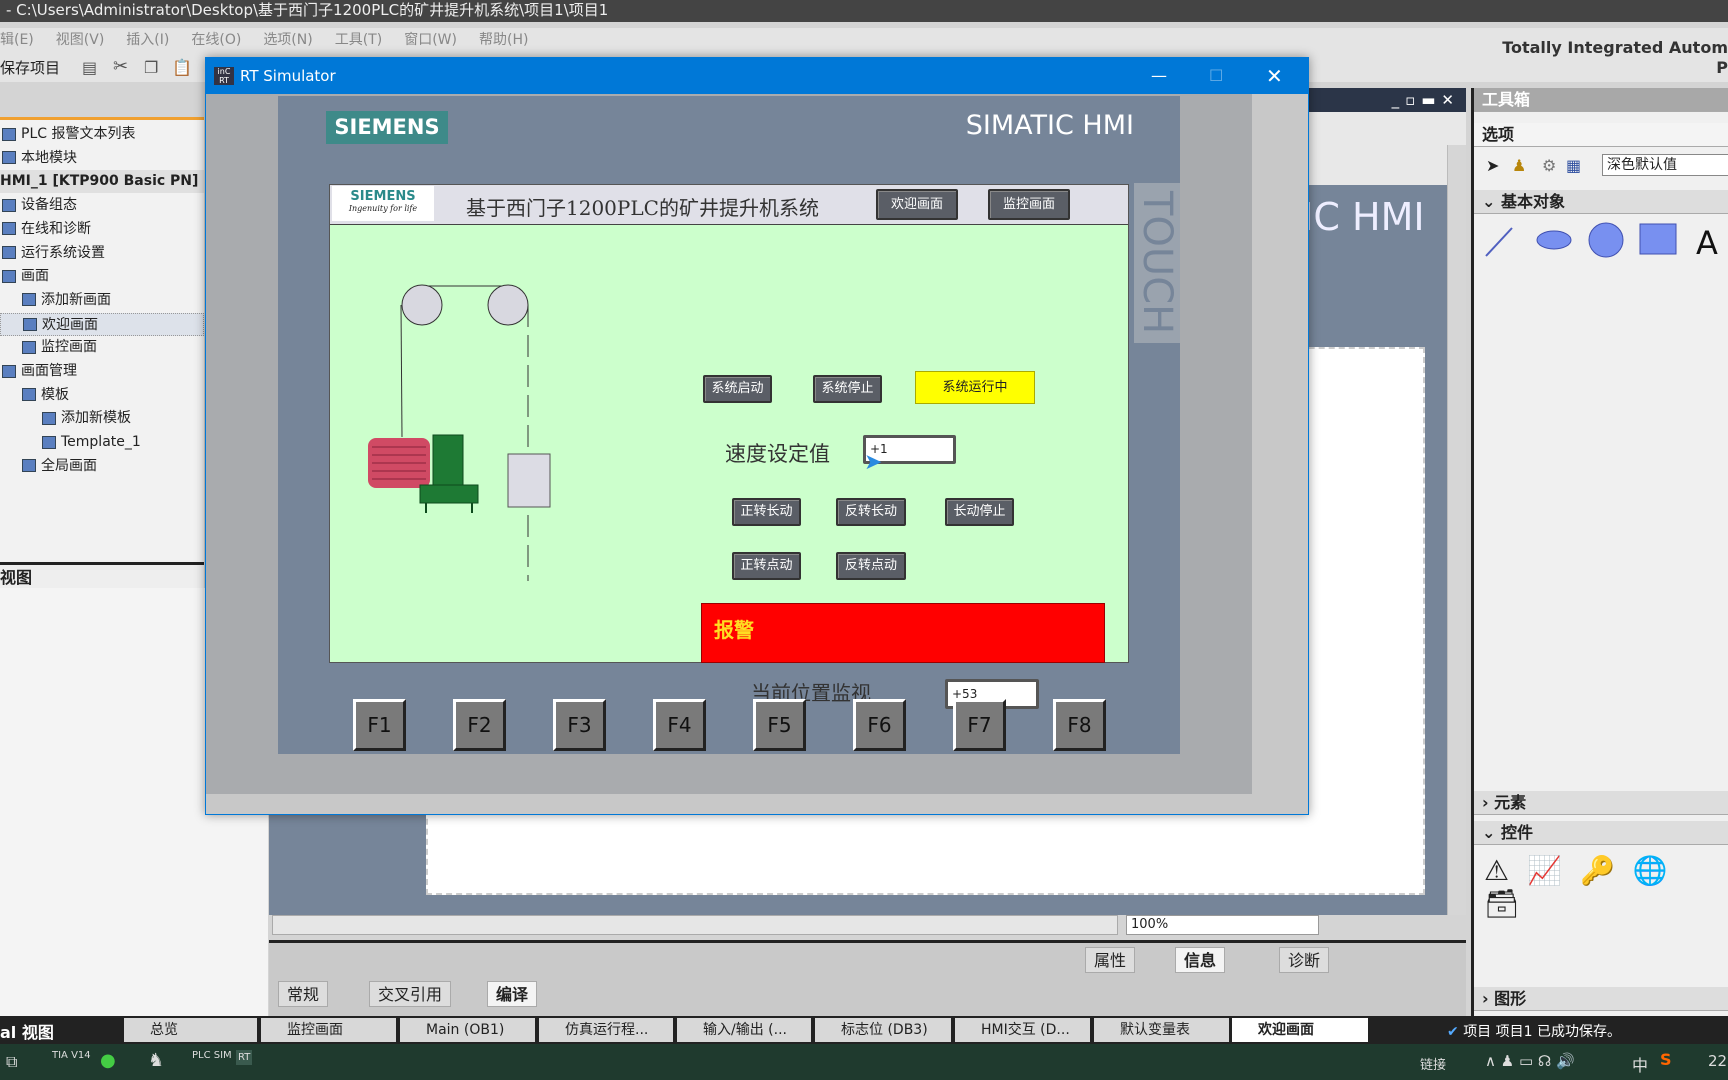  I want to click on tree-item: 本地模块, so click(102, 158).